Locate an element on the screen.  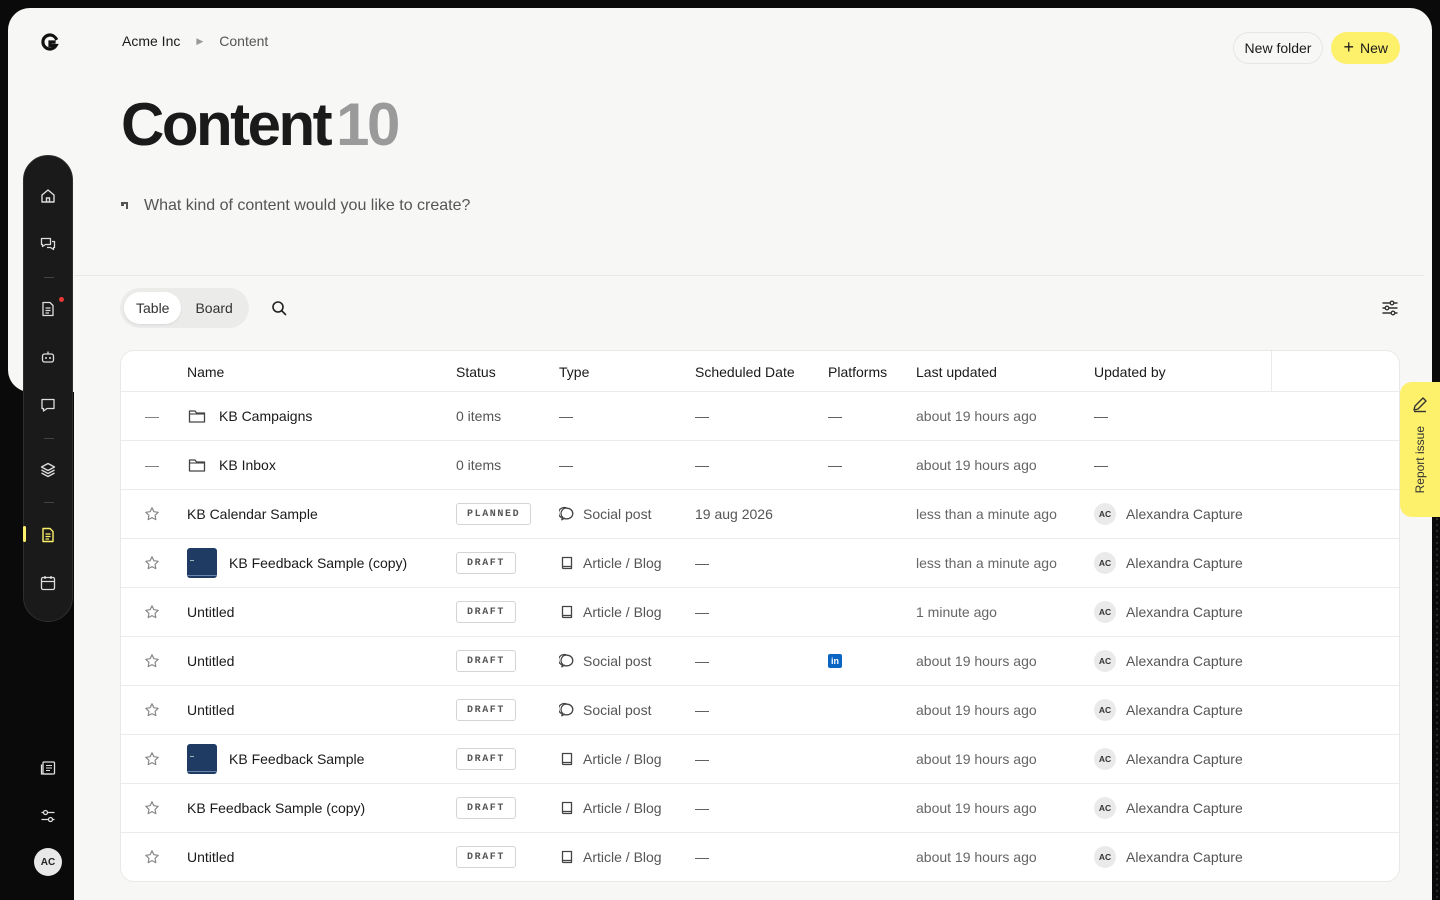
col-platforms: Platforms is located at coordinates (857, 372).